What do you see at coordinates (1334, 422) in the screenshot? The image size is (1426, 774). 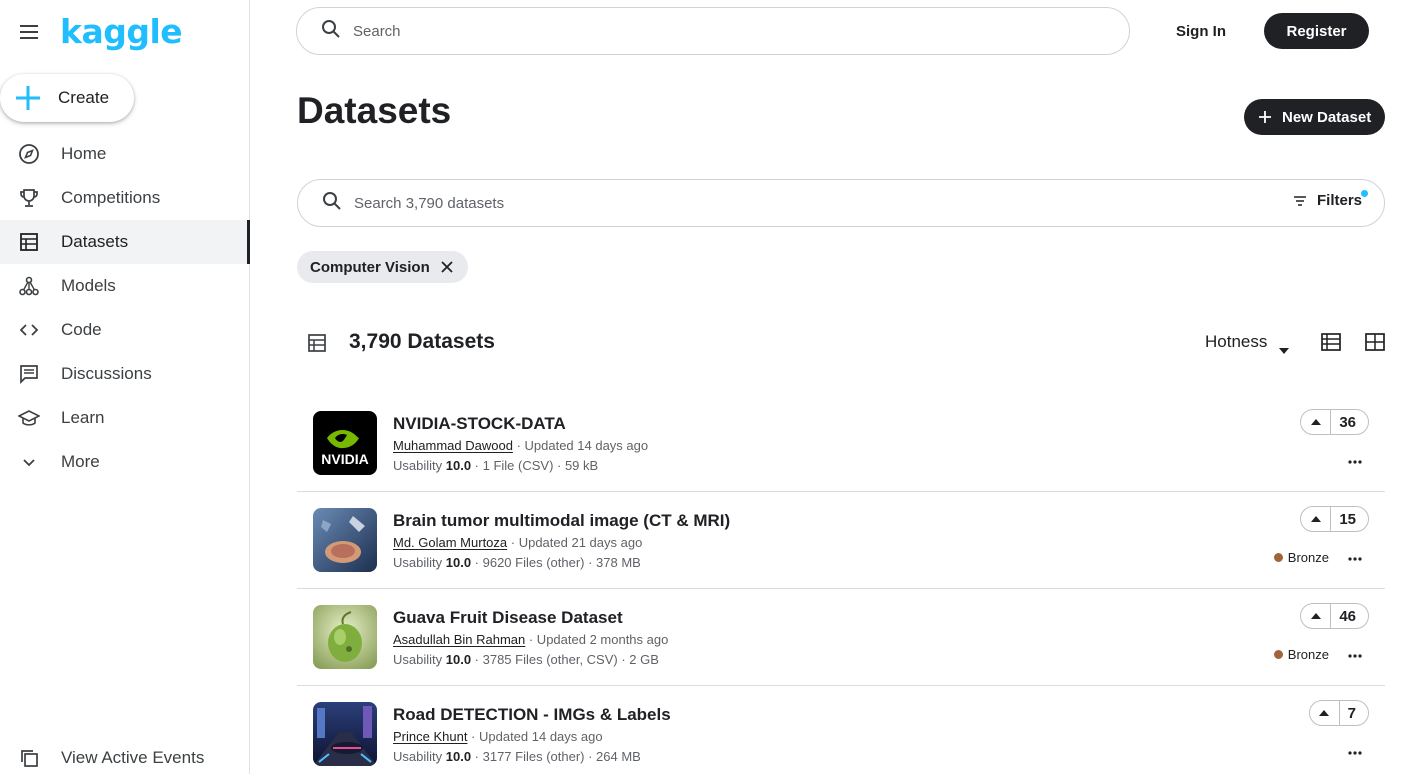 I see `upvote-control: 36` at bounding box center [1334, 422].